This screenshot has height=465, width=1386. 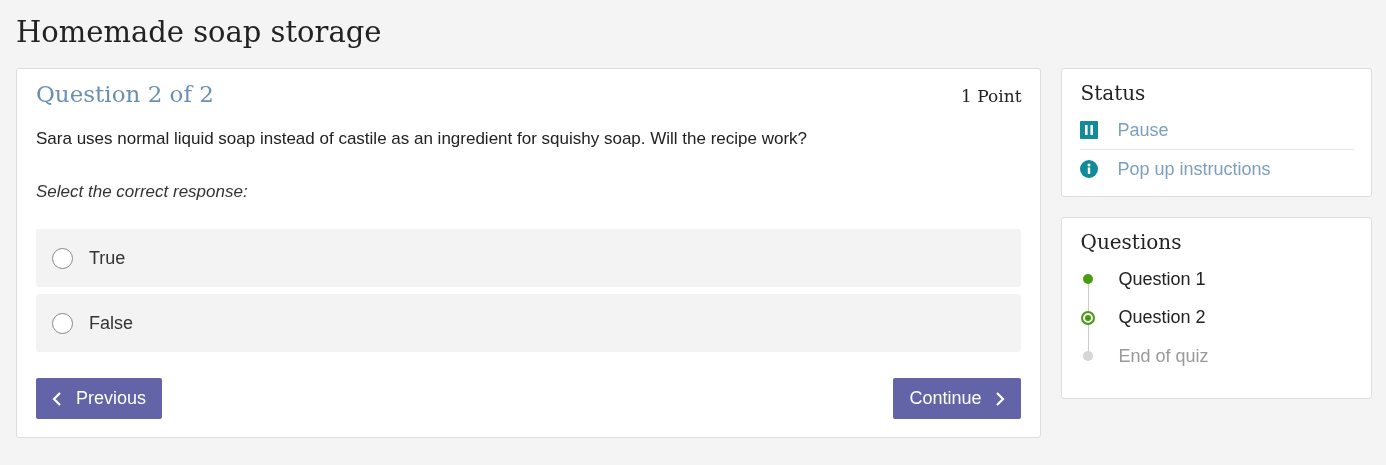 What do you see at coordinates (199, 32) in the screenshot?
I see `page-title: Homemade soap storage` at bounding box center [199, 32].